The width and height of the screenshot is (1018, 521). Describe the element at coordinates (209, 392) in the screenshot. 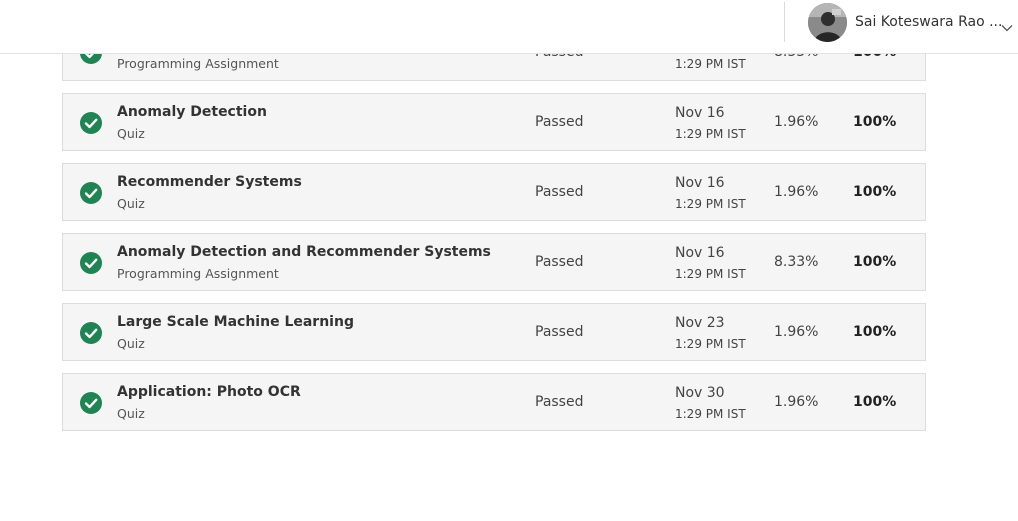

I see `assignment-title: Application: Photo OCR` at that location.